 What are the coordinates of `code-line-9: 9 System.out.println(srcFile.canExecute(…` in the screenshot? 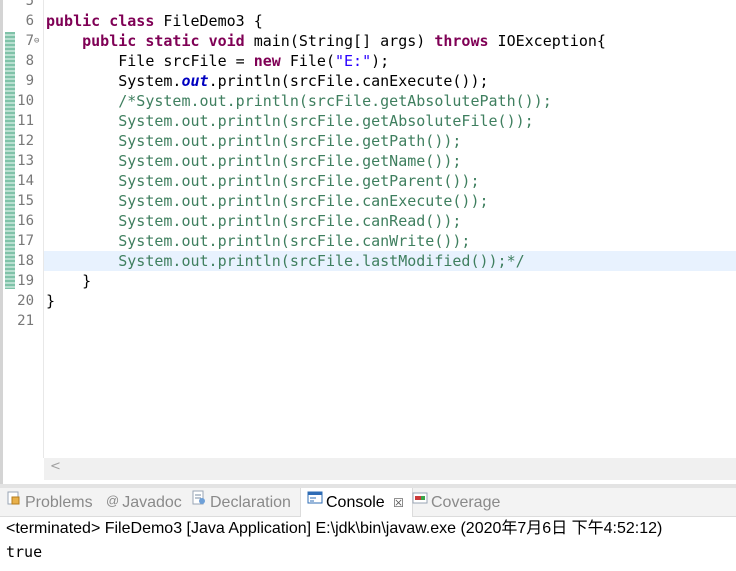 It's located at (368, 81).